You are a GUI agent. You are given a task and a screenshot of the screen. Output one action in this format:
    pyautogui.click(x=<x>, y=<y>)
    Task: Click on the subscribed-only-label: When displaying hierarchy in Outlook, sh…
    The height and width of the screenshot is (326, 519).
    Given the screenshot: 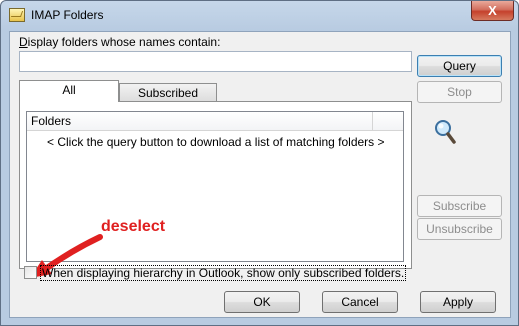 What is the action you would take?
    pyautogui.click(x=223, y=273)
    